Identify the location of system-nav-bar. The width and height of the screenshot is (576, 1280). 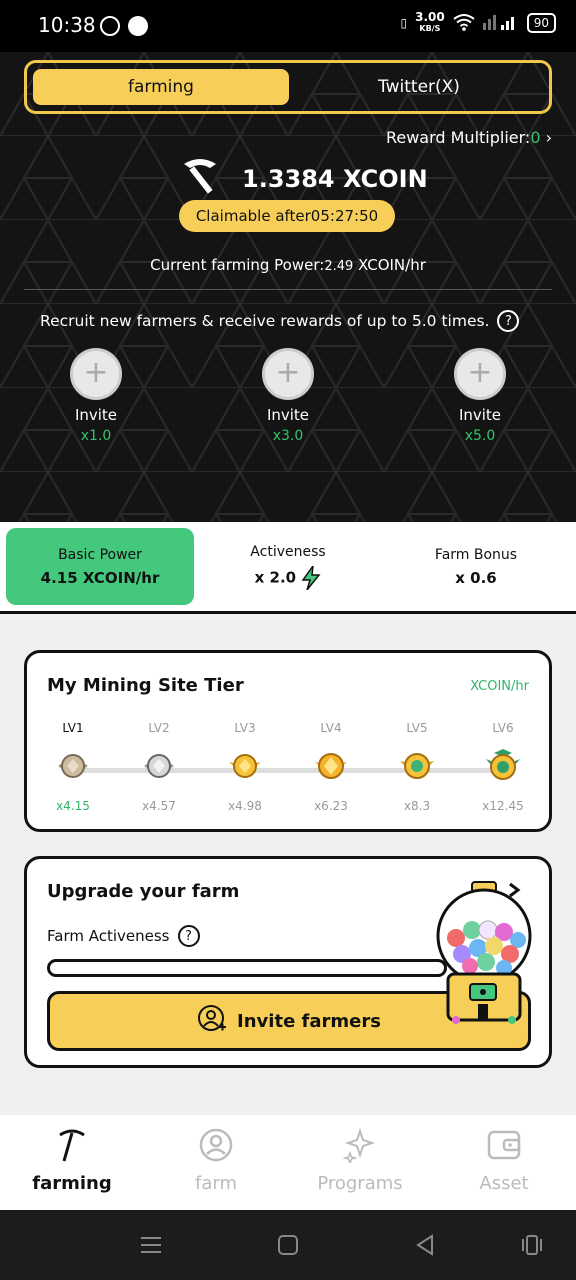
(288, 1245).